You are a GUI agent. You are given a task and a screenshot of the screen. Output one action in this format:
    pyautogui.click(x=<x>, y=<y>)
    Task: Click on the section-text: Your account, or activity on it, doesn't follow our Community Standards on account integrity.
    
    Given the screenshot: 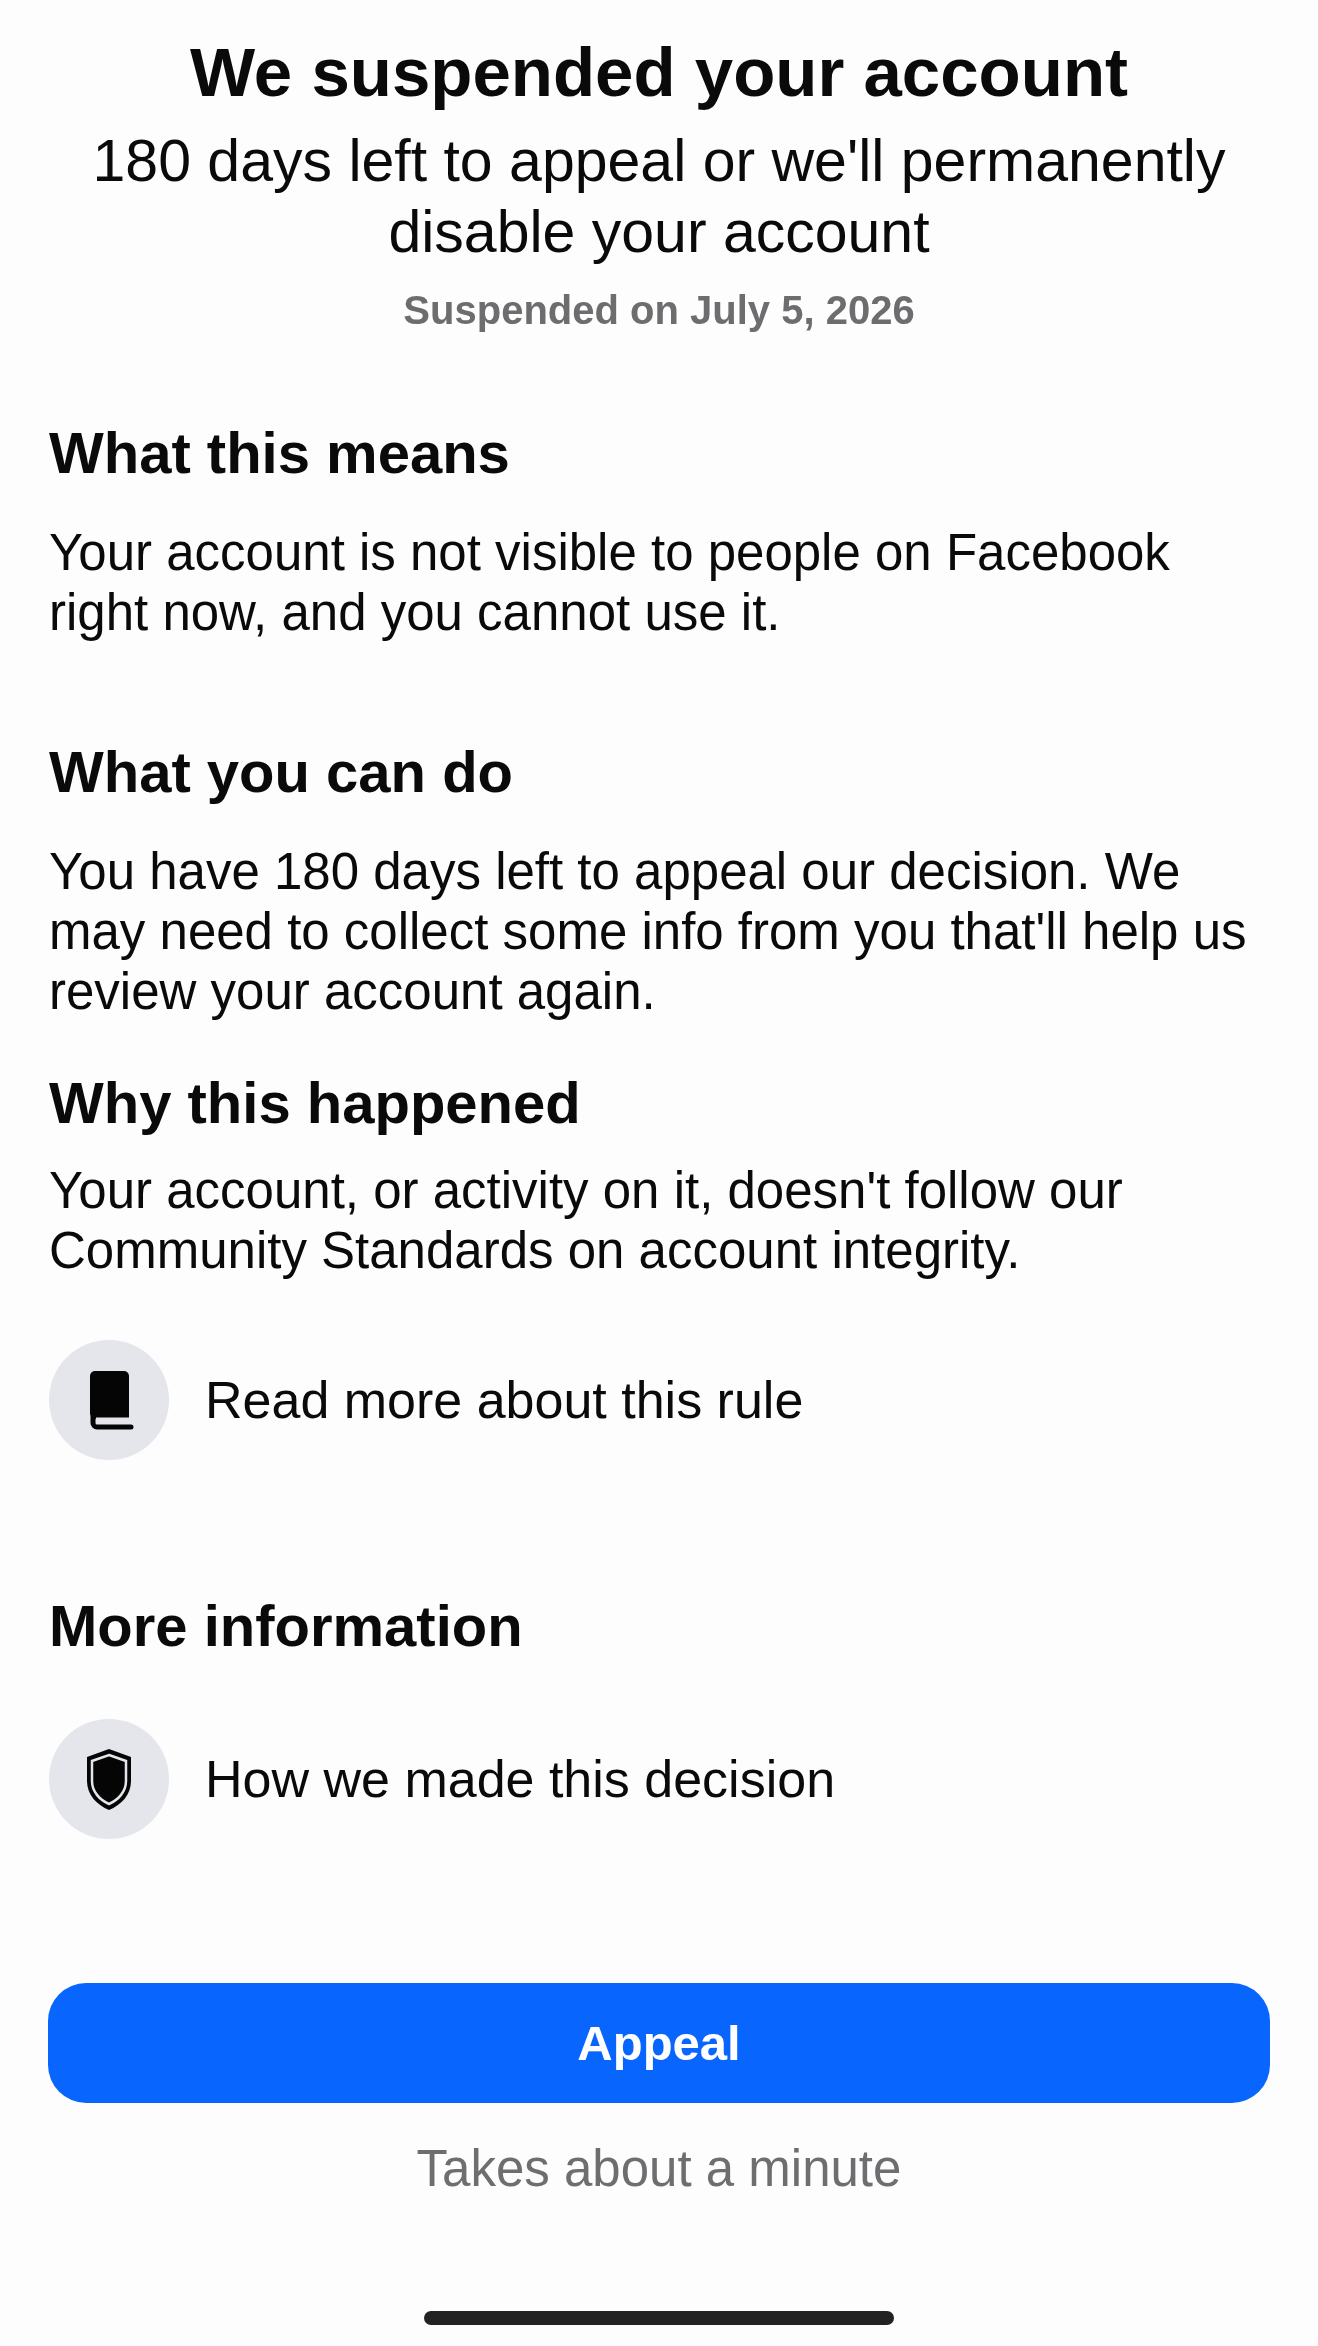 What is the action you would take?
    pyautogui.click(x=586, y=1221)
    